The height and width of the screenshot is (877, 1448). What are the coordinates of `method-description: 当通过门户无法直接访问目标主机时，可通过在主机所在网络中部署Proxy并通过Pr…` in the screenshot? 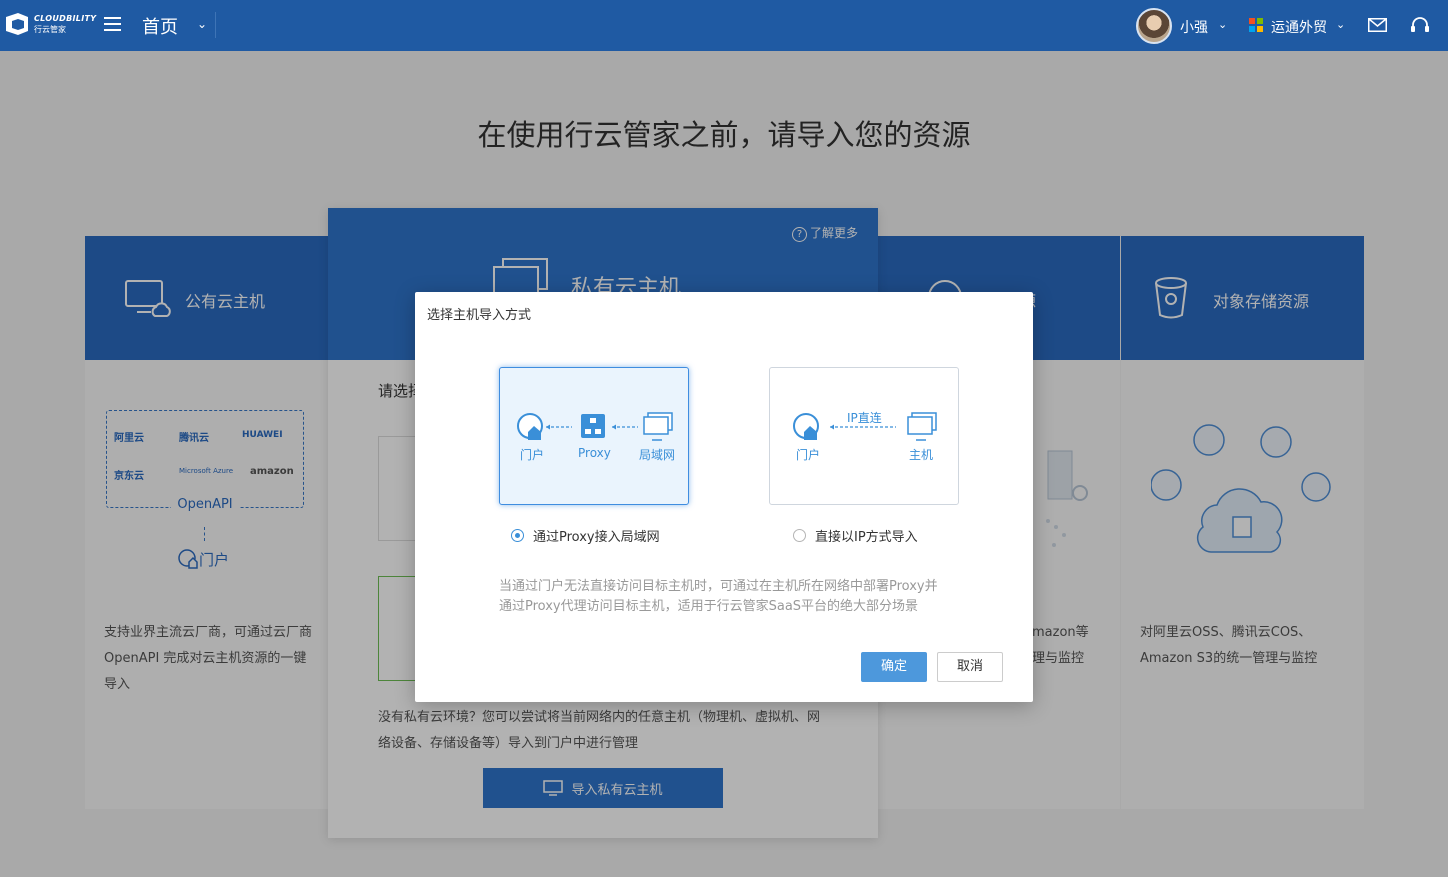 It's located at (718, 596).